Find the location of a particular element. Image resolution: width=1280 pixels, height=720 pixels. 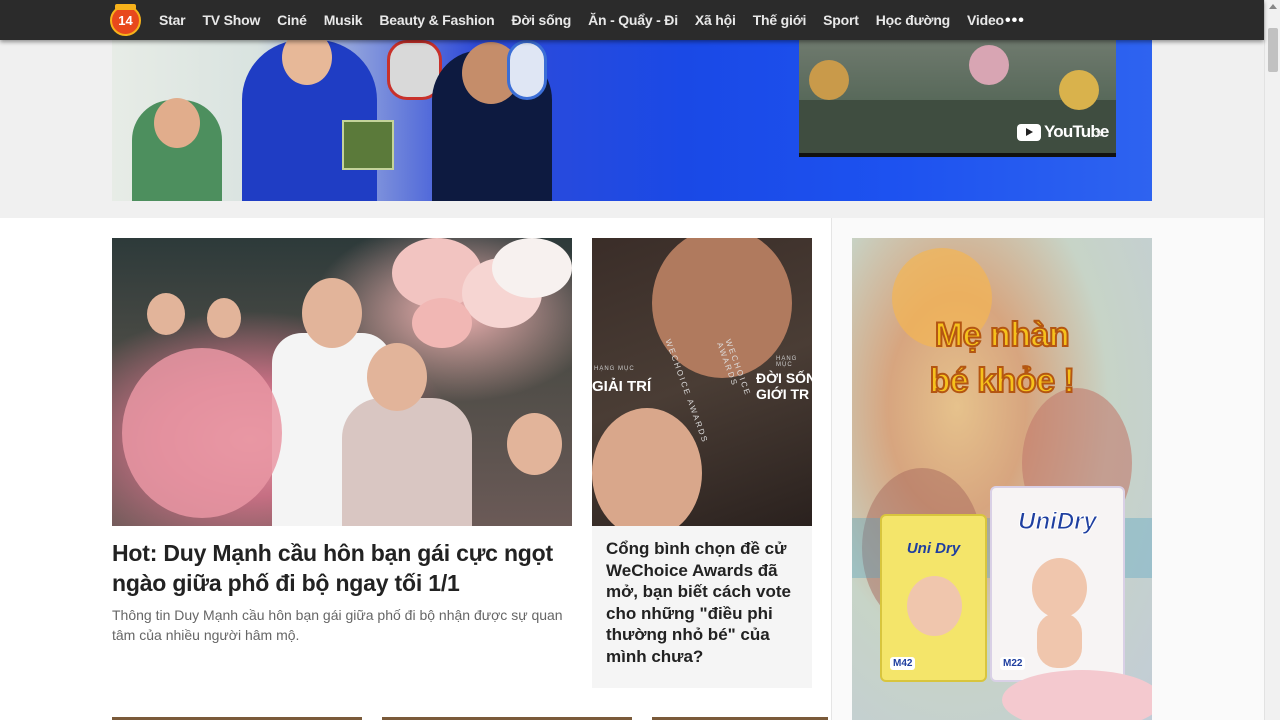

scrollbar-thumb is located at coordinates (1273, 50).